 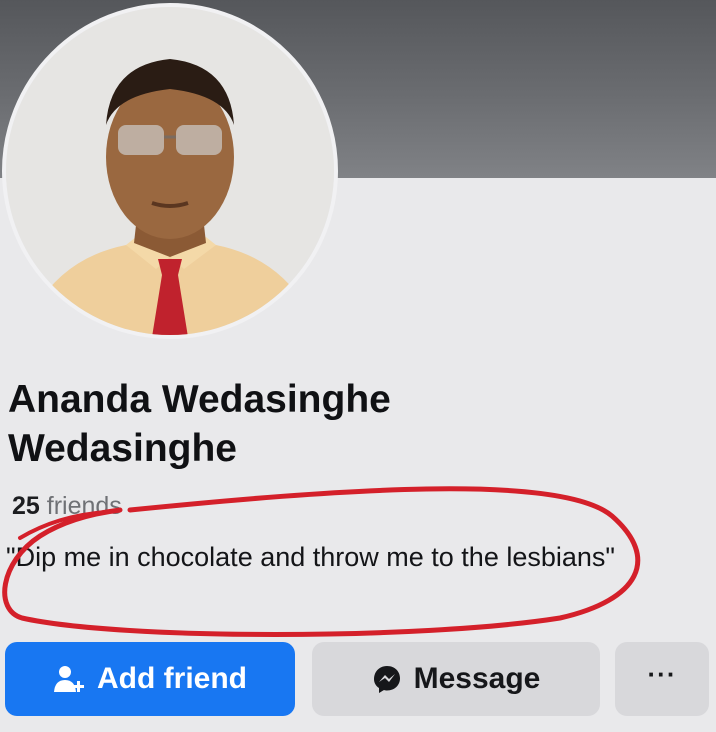 I want to click on more-dots-icon: ···, so click(x=662, y=674).